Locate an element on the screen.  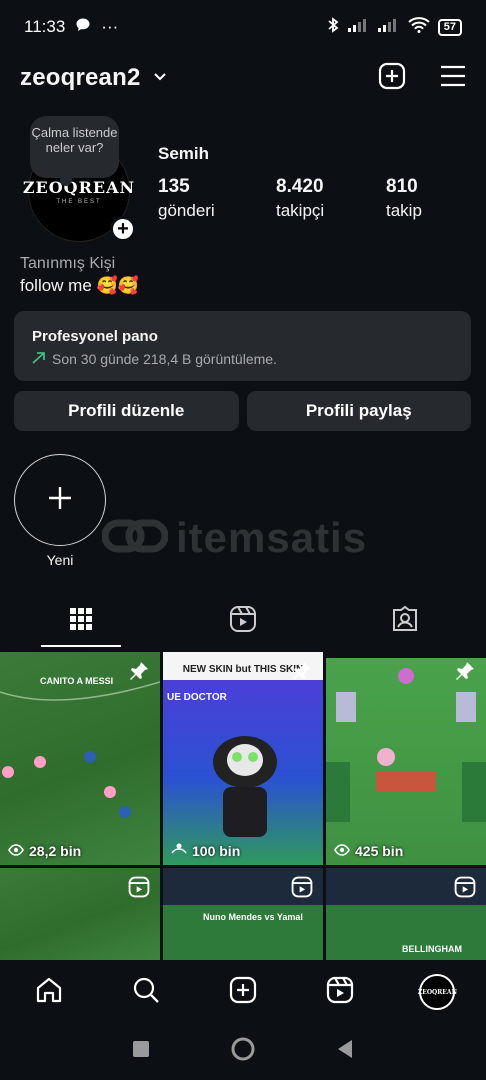
plus-icon is located at coordinates (60, 500).